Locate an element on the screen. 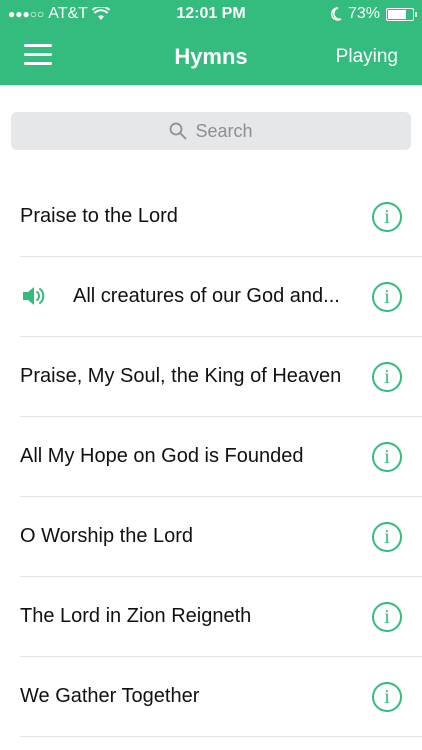  search-icon is located at coordinates (178, 131).